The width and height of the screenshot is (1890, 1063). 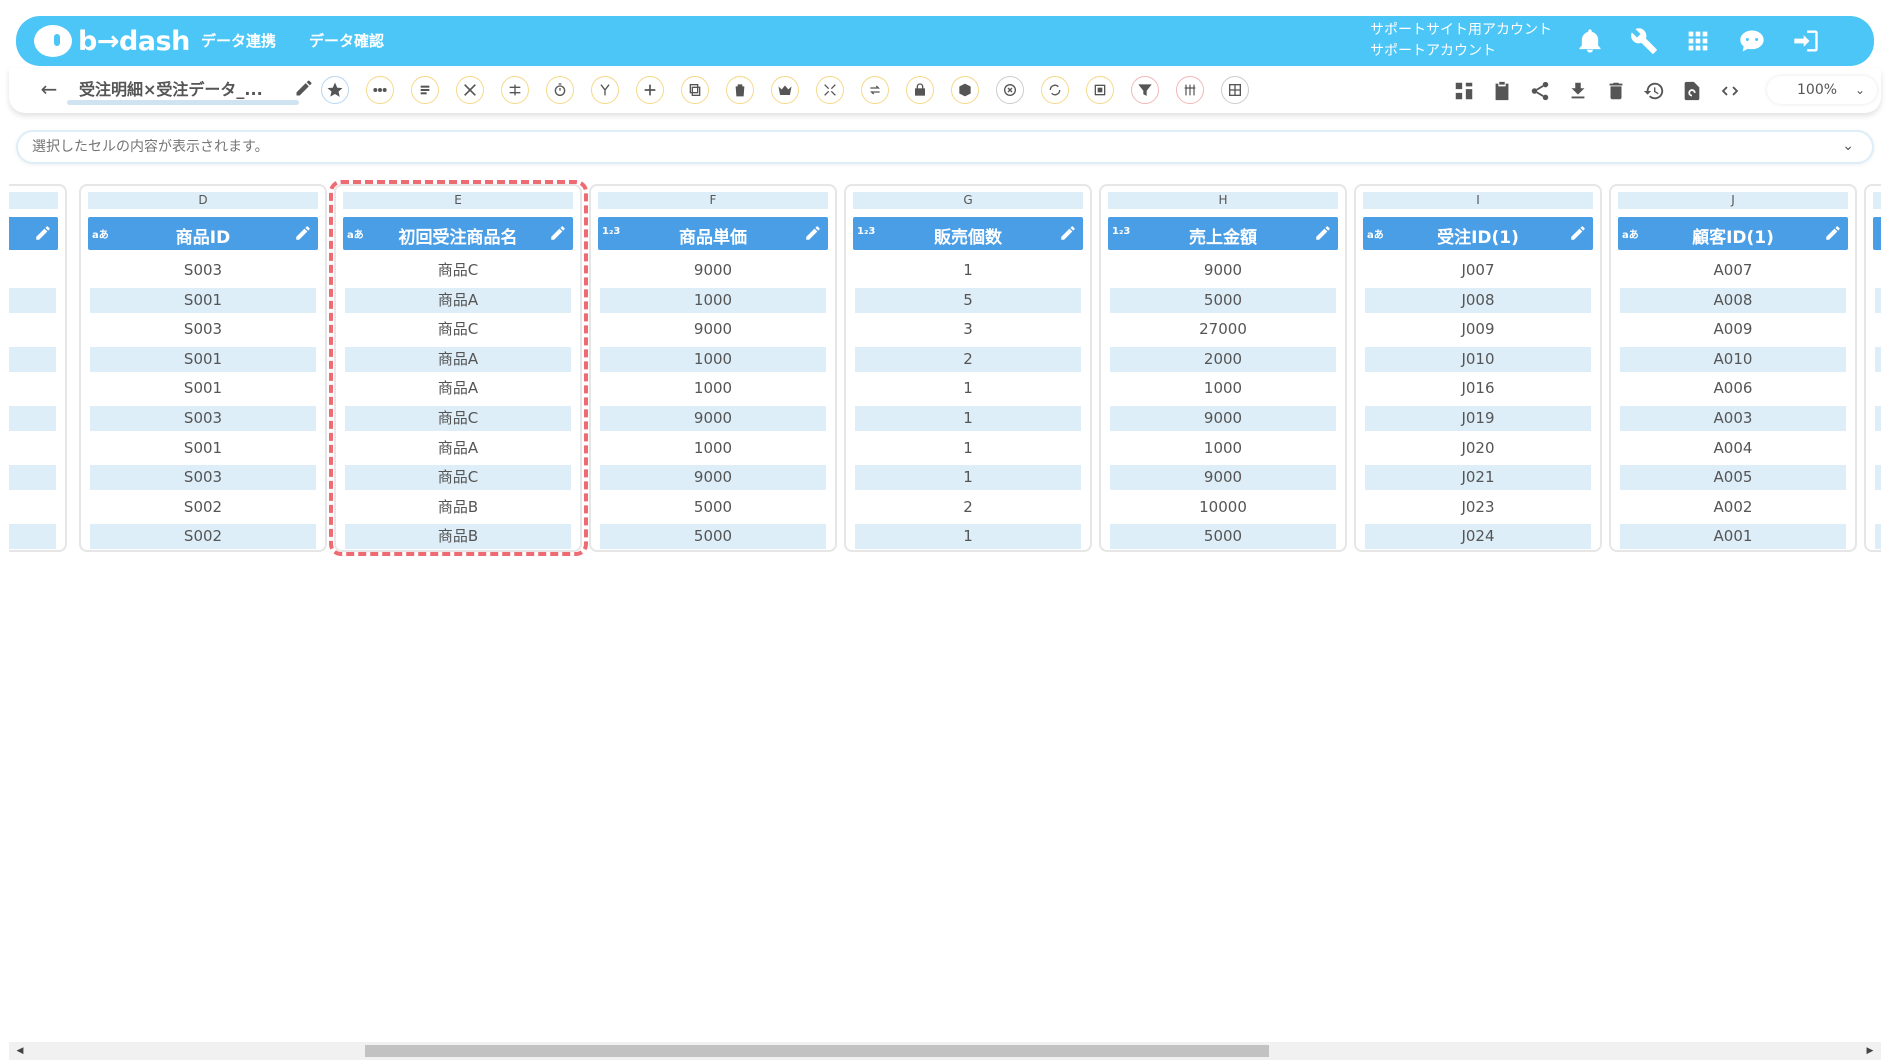 I want to click on cell: A004, so click(x=1733, y=448).